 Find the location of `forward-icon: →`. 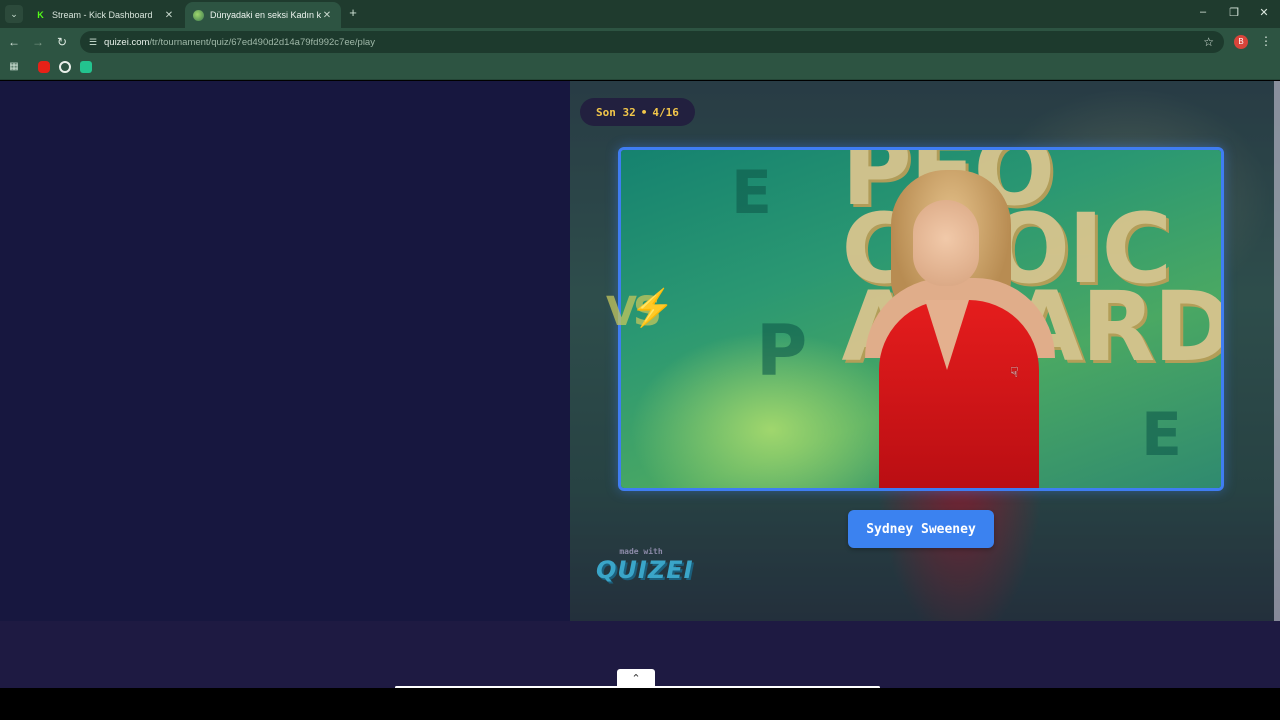

forward-icon: → is located at coordinates (38, 42).